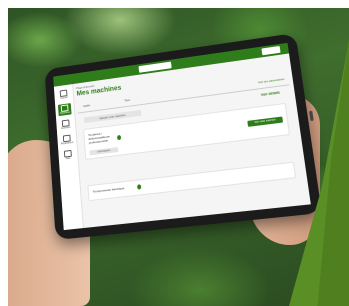 The image size is (349, 306). Describe the element at coordinates (174, 4) in the screenshot. I see `frame-top-border` at that location.